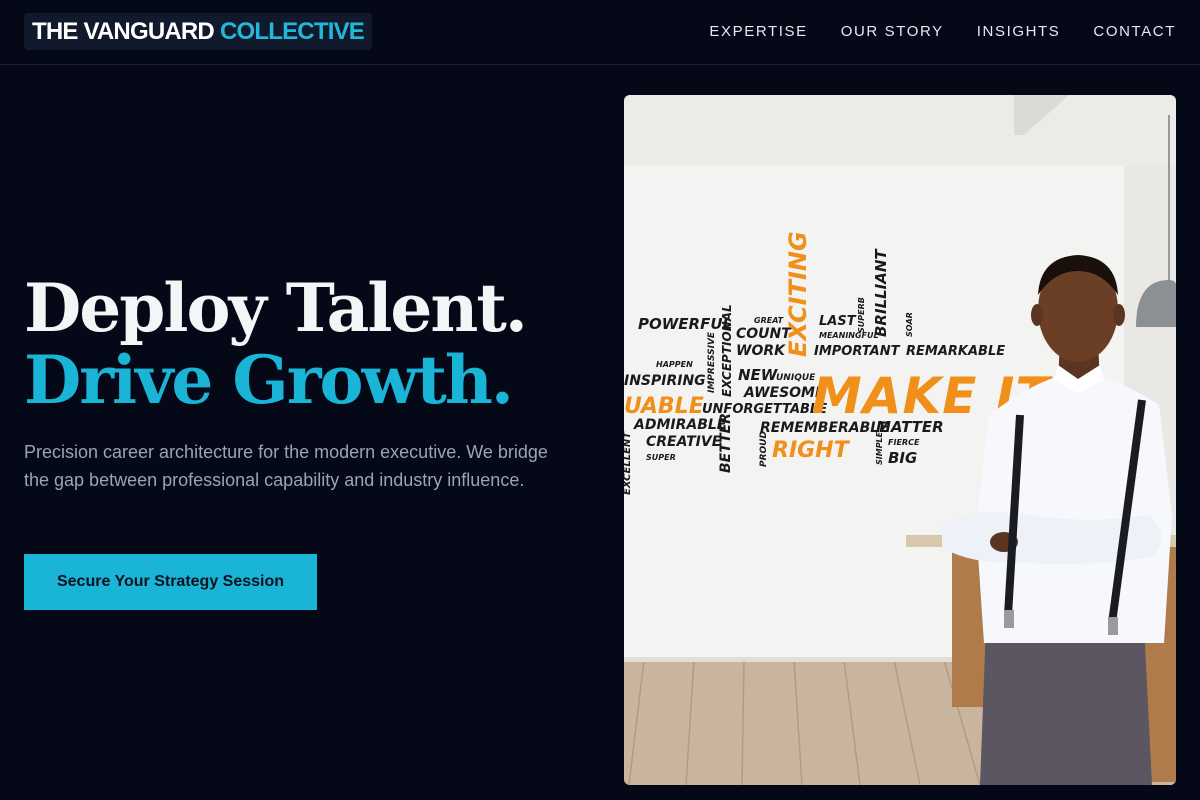 The width and height of the screenshot is (1200, 800). What do you see at coordinates (680, 425) in the screenshot?
I see `word-admirable: ADMIRABLE` at bounding box center [680, 425].